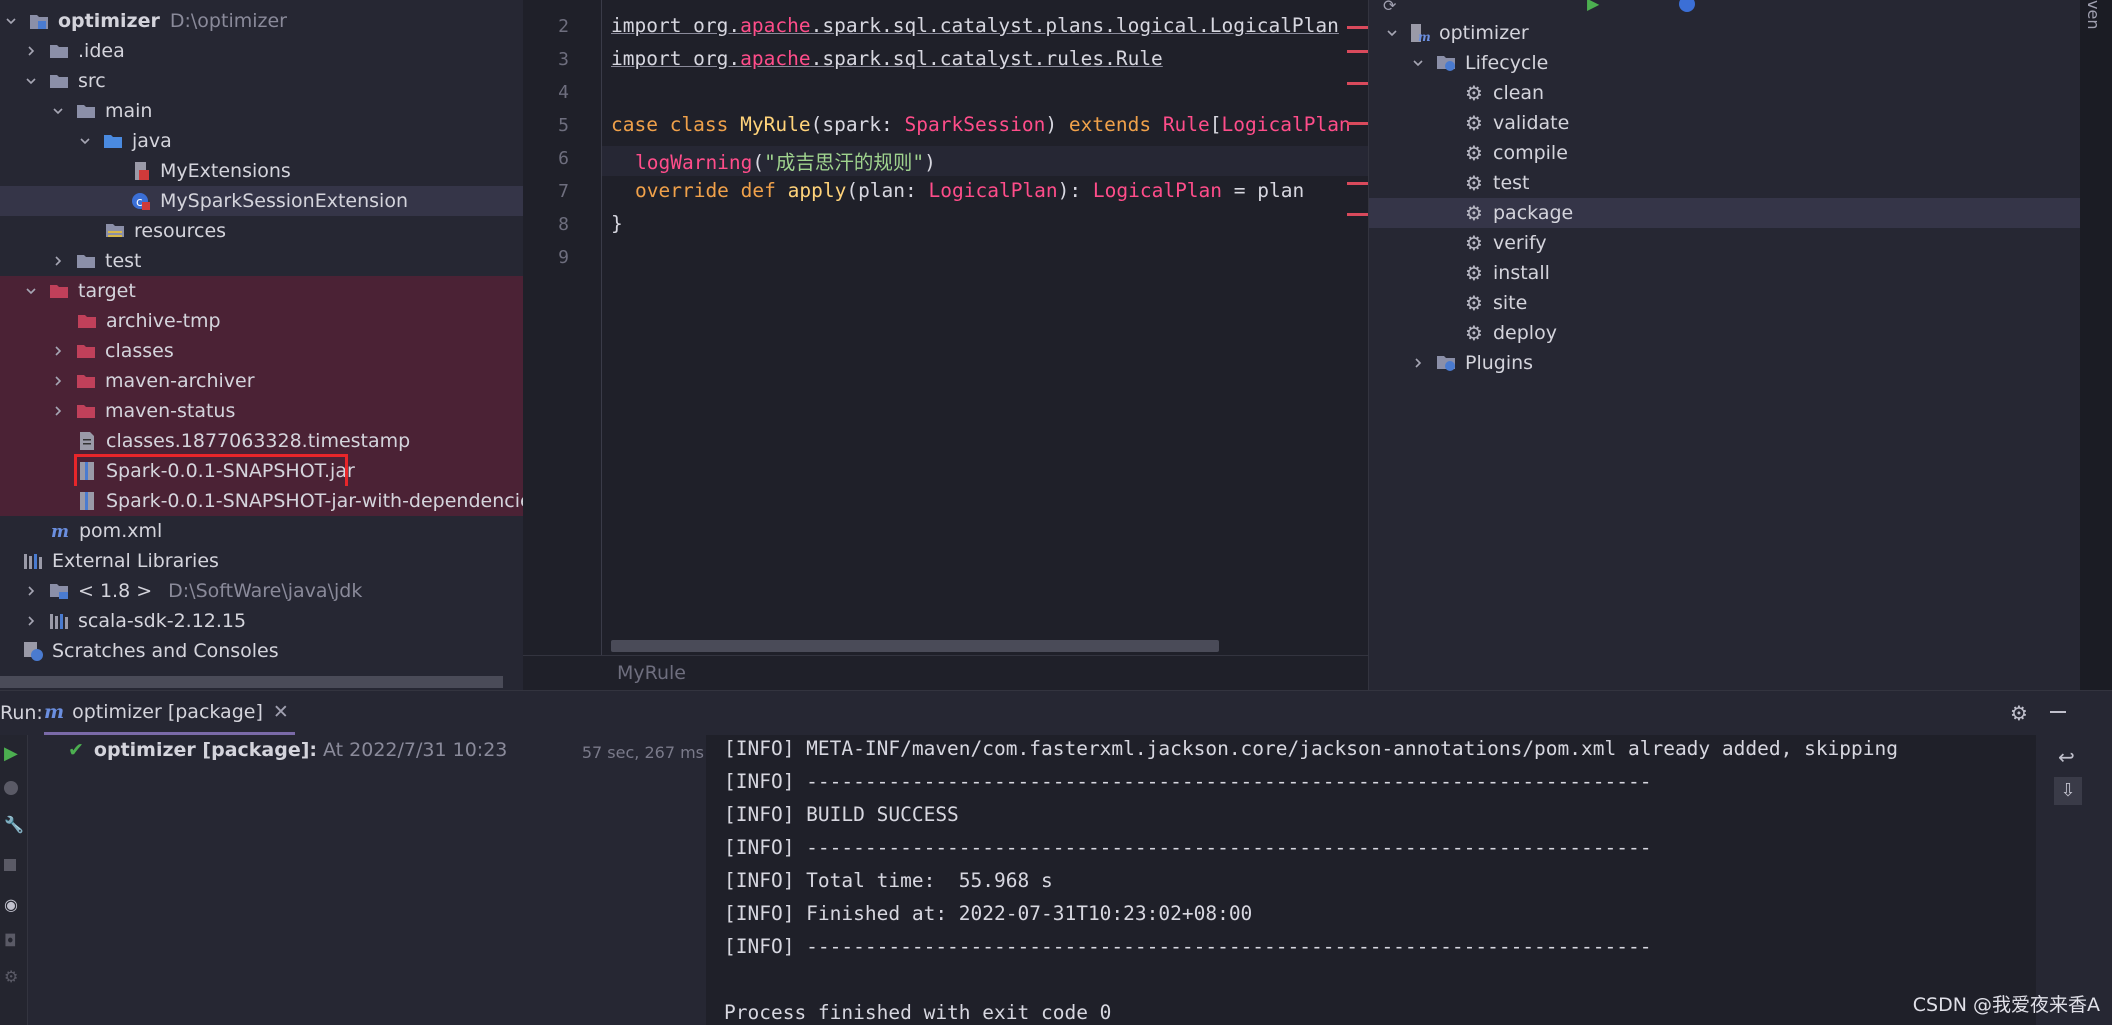 The width and height of the screenshot is (2112, 1025). What do you see at coordinates (1424, 36) in the screenshot?
I see `svg-text: m` at bounding box center [1424, 36].